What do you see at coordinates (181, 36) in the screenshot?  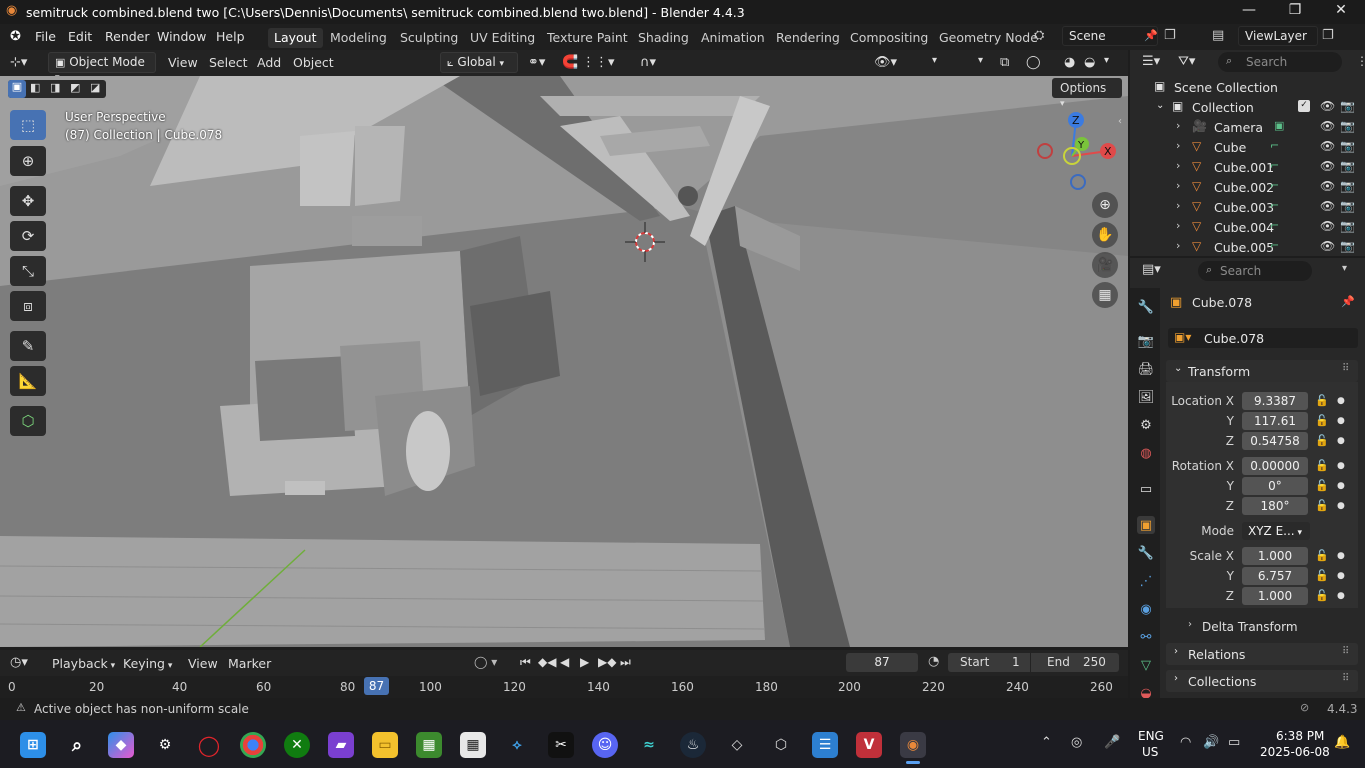 I see `menu-window: Window` at bounding box center [181, 36].